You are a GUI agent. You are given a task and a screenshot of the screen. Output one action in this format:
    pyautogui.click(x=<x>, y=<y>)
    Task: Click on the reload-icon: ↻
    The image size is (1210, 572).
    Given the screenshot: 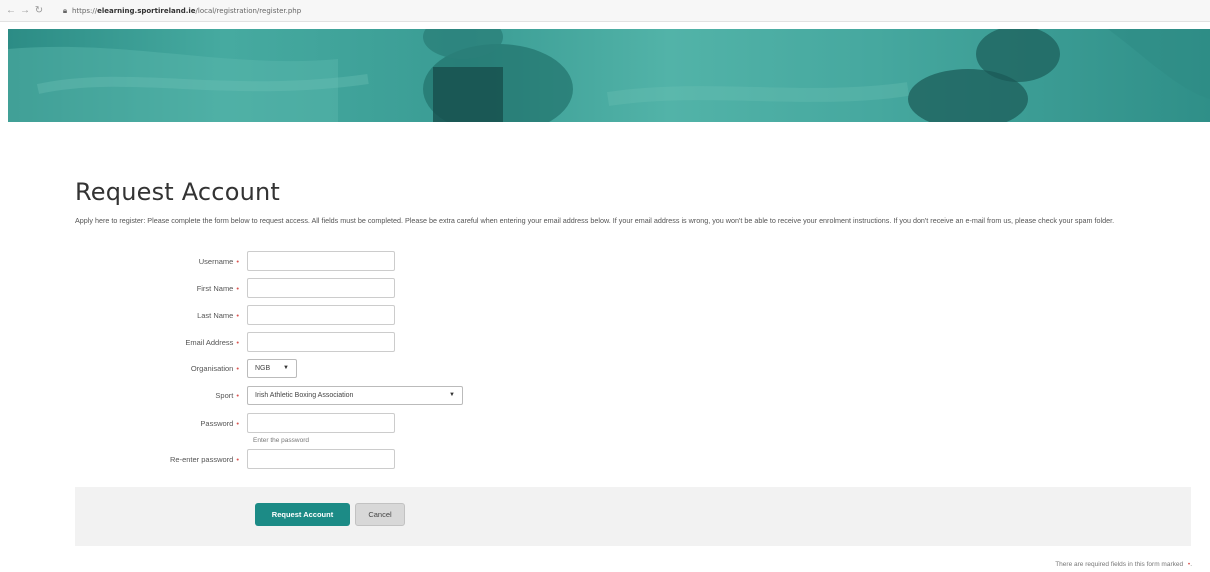 What is the action you would take?
    pyautogui.click(x=39, y=10)
    